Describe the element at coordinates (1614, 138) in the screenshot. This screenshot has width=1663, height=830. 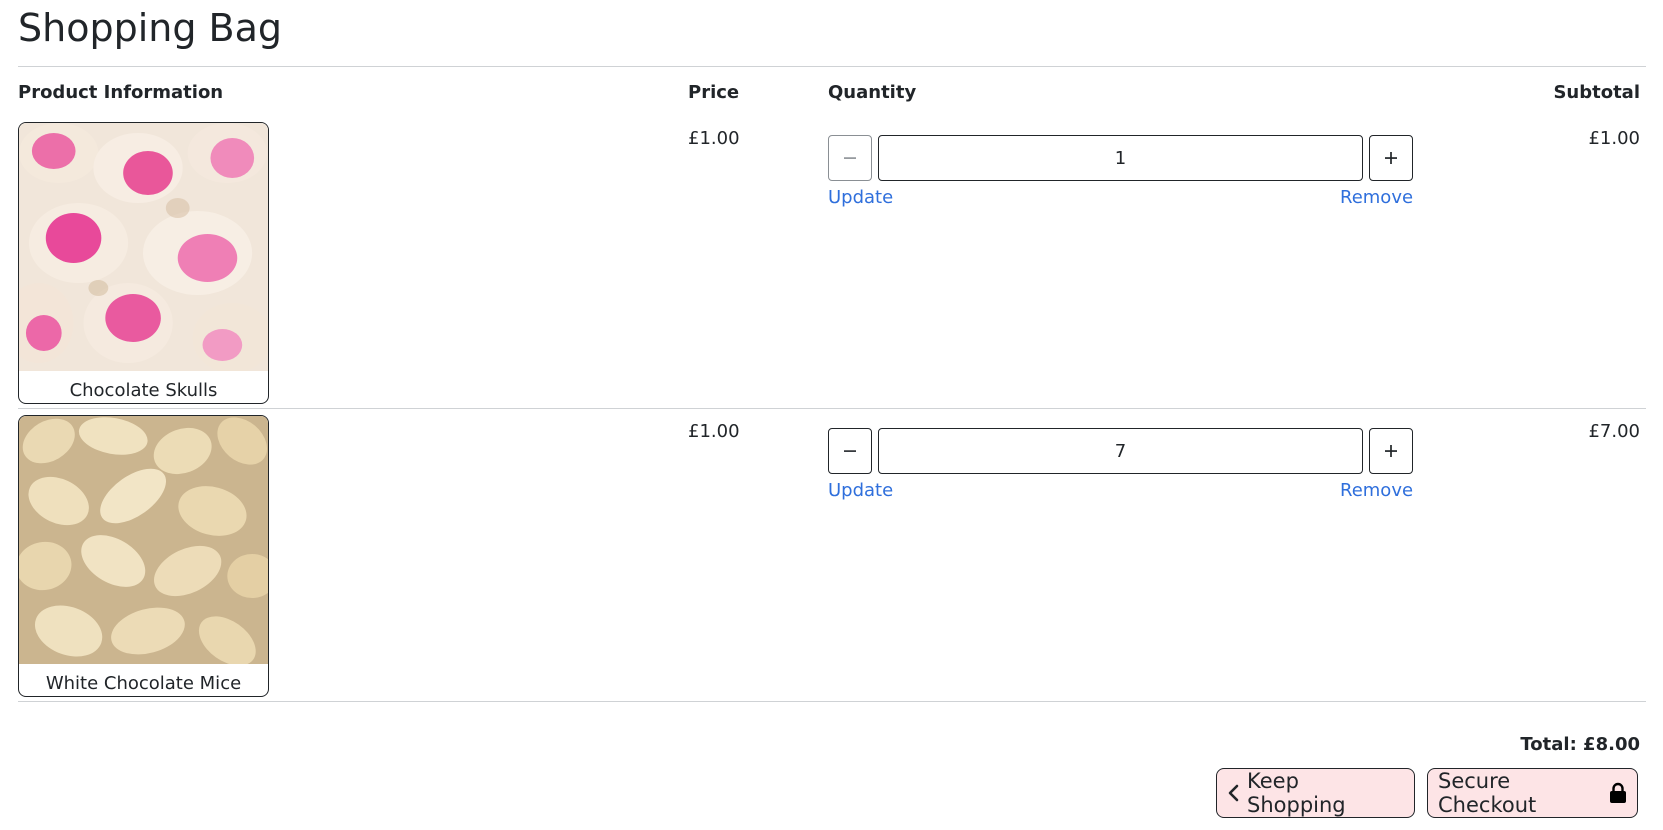
I see `subtotal-value: £1.00` at that location.